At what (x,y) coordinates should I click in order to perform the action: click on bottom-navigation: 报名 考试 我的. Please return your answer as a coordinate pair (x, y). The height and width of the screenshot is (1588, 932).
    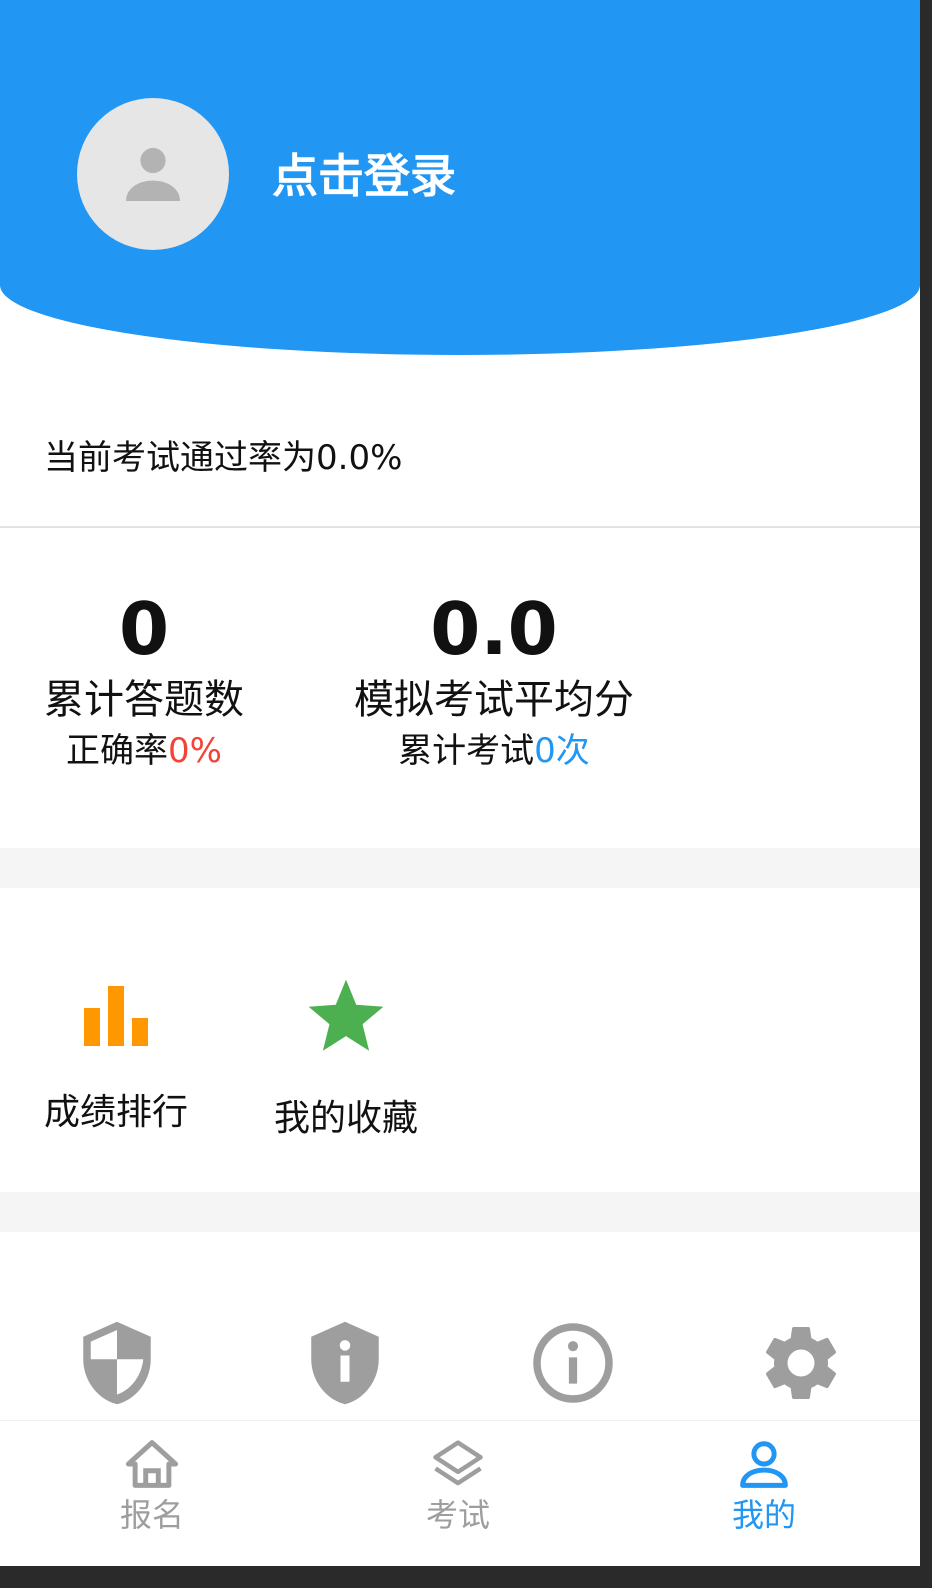
    Looking at the image, I should click on (460, 1493).